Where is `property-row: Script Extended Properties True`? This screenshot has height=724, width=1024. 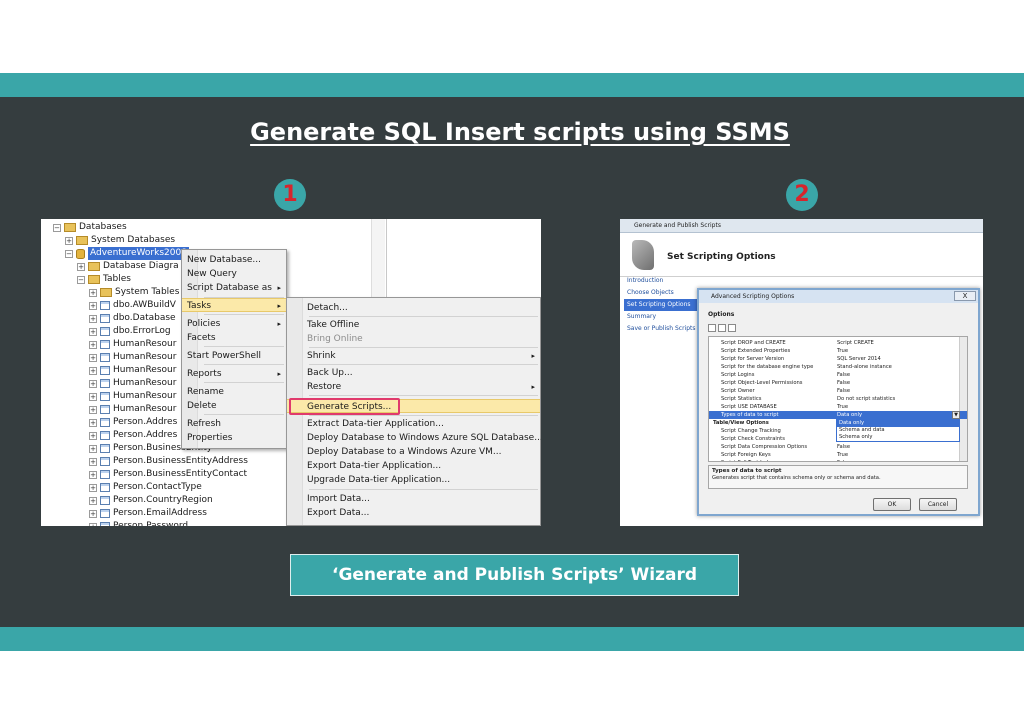
property-row: Script Extended Properties True is located at coordinates (838, 351).